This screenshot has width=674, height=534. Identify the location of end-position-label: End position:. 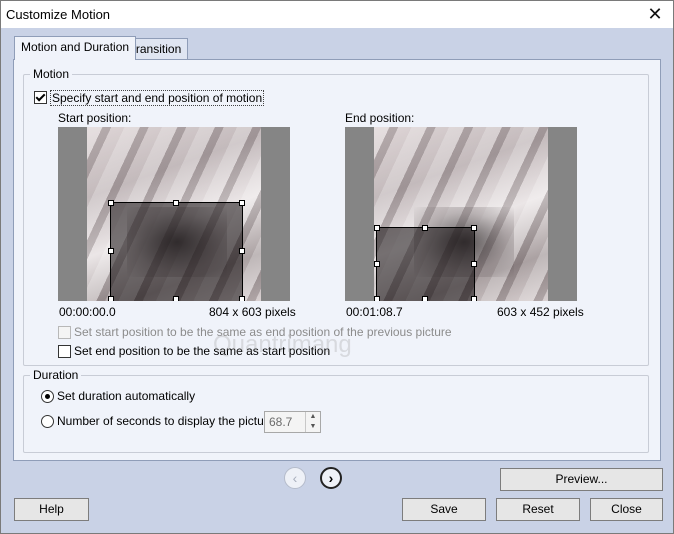
(380, 118).